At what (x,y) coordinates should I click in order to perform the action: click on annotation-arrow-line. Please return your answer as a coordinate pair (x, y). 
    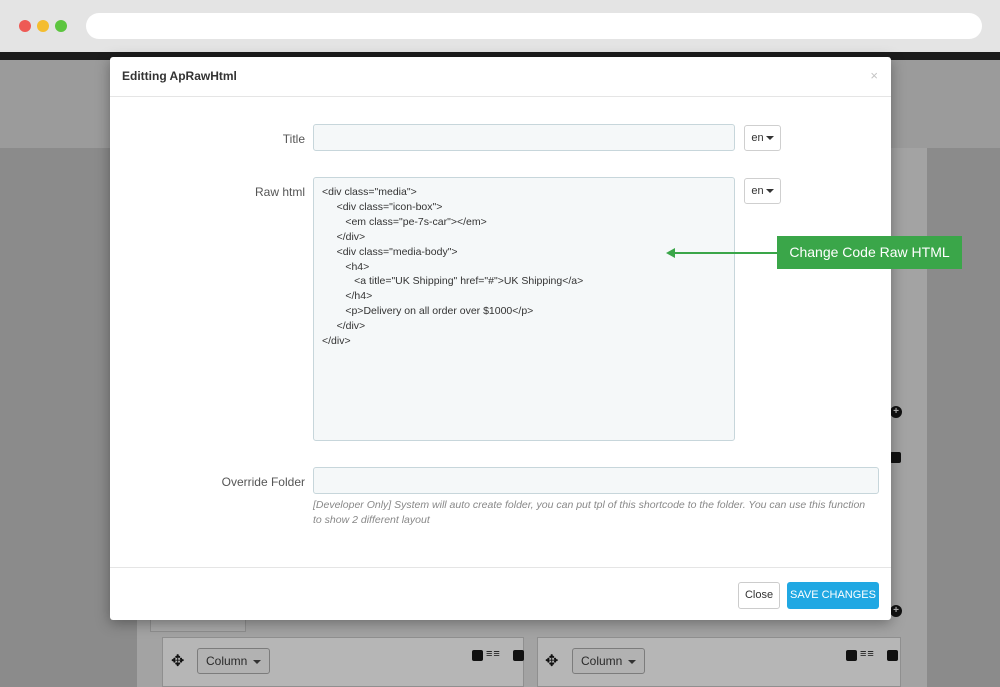
    Looking at the image, I should click on (724, 253).